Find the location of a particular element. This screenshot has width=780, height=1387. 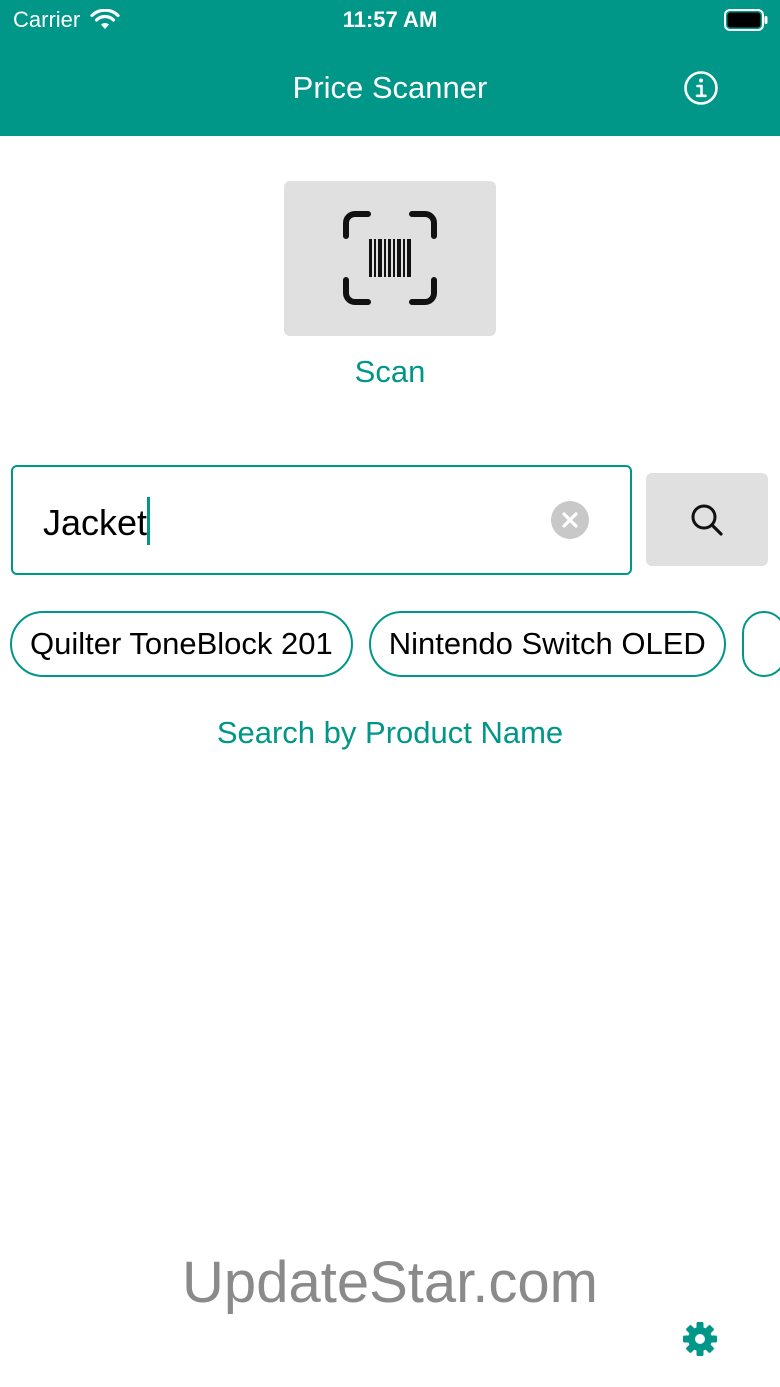

search-input: Jacket is located at coordinates (97, 521).